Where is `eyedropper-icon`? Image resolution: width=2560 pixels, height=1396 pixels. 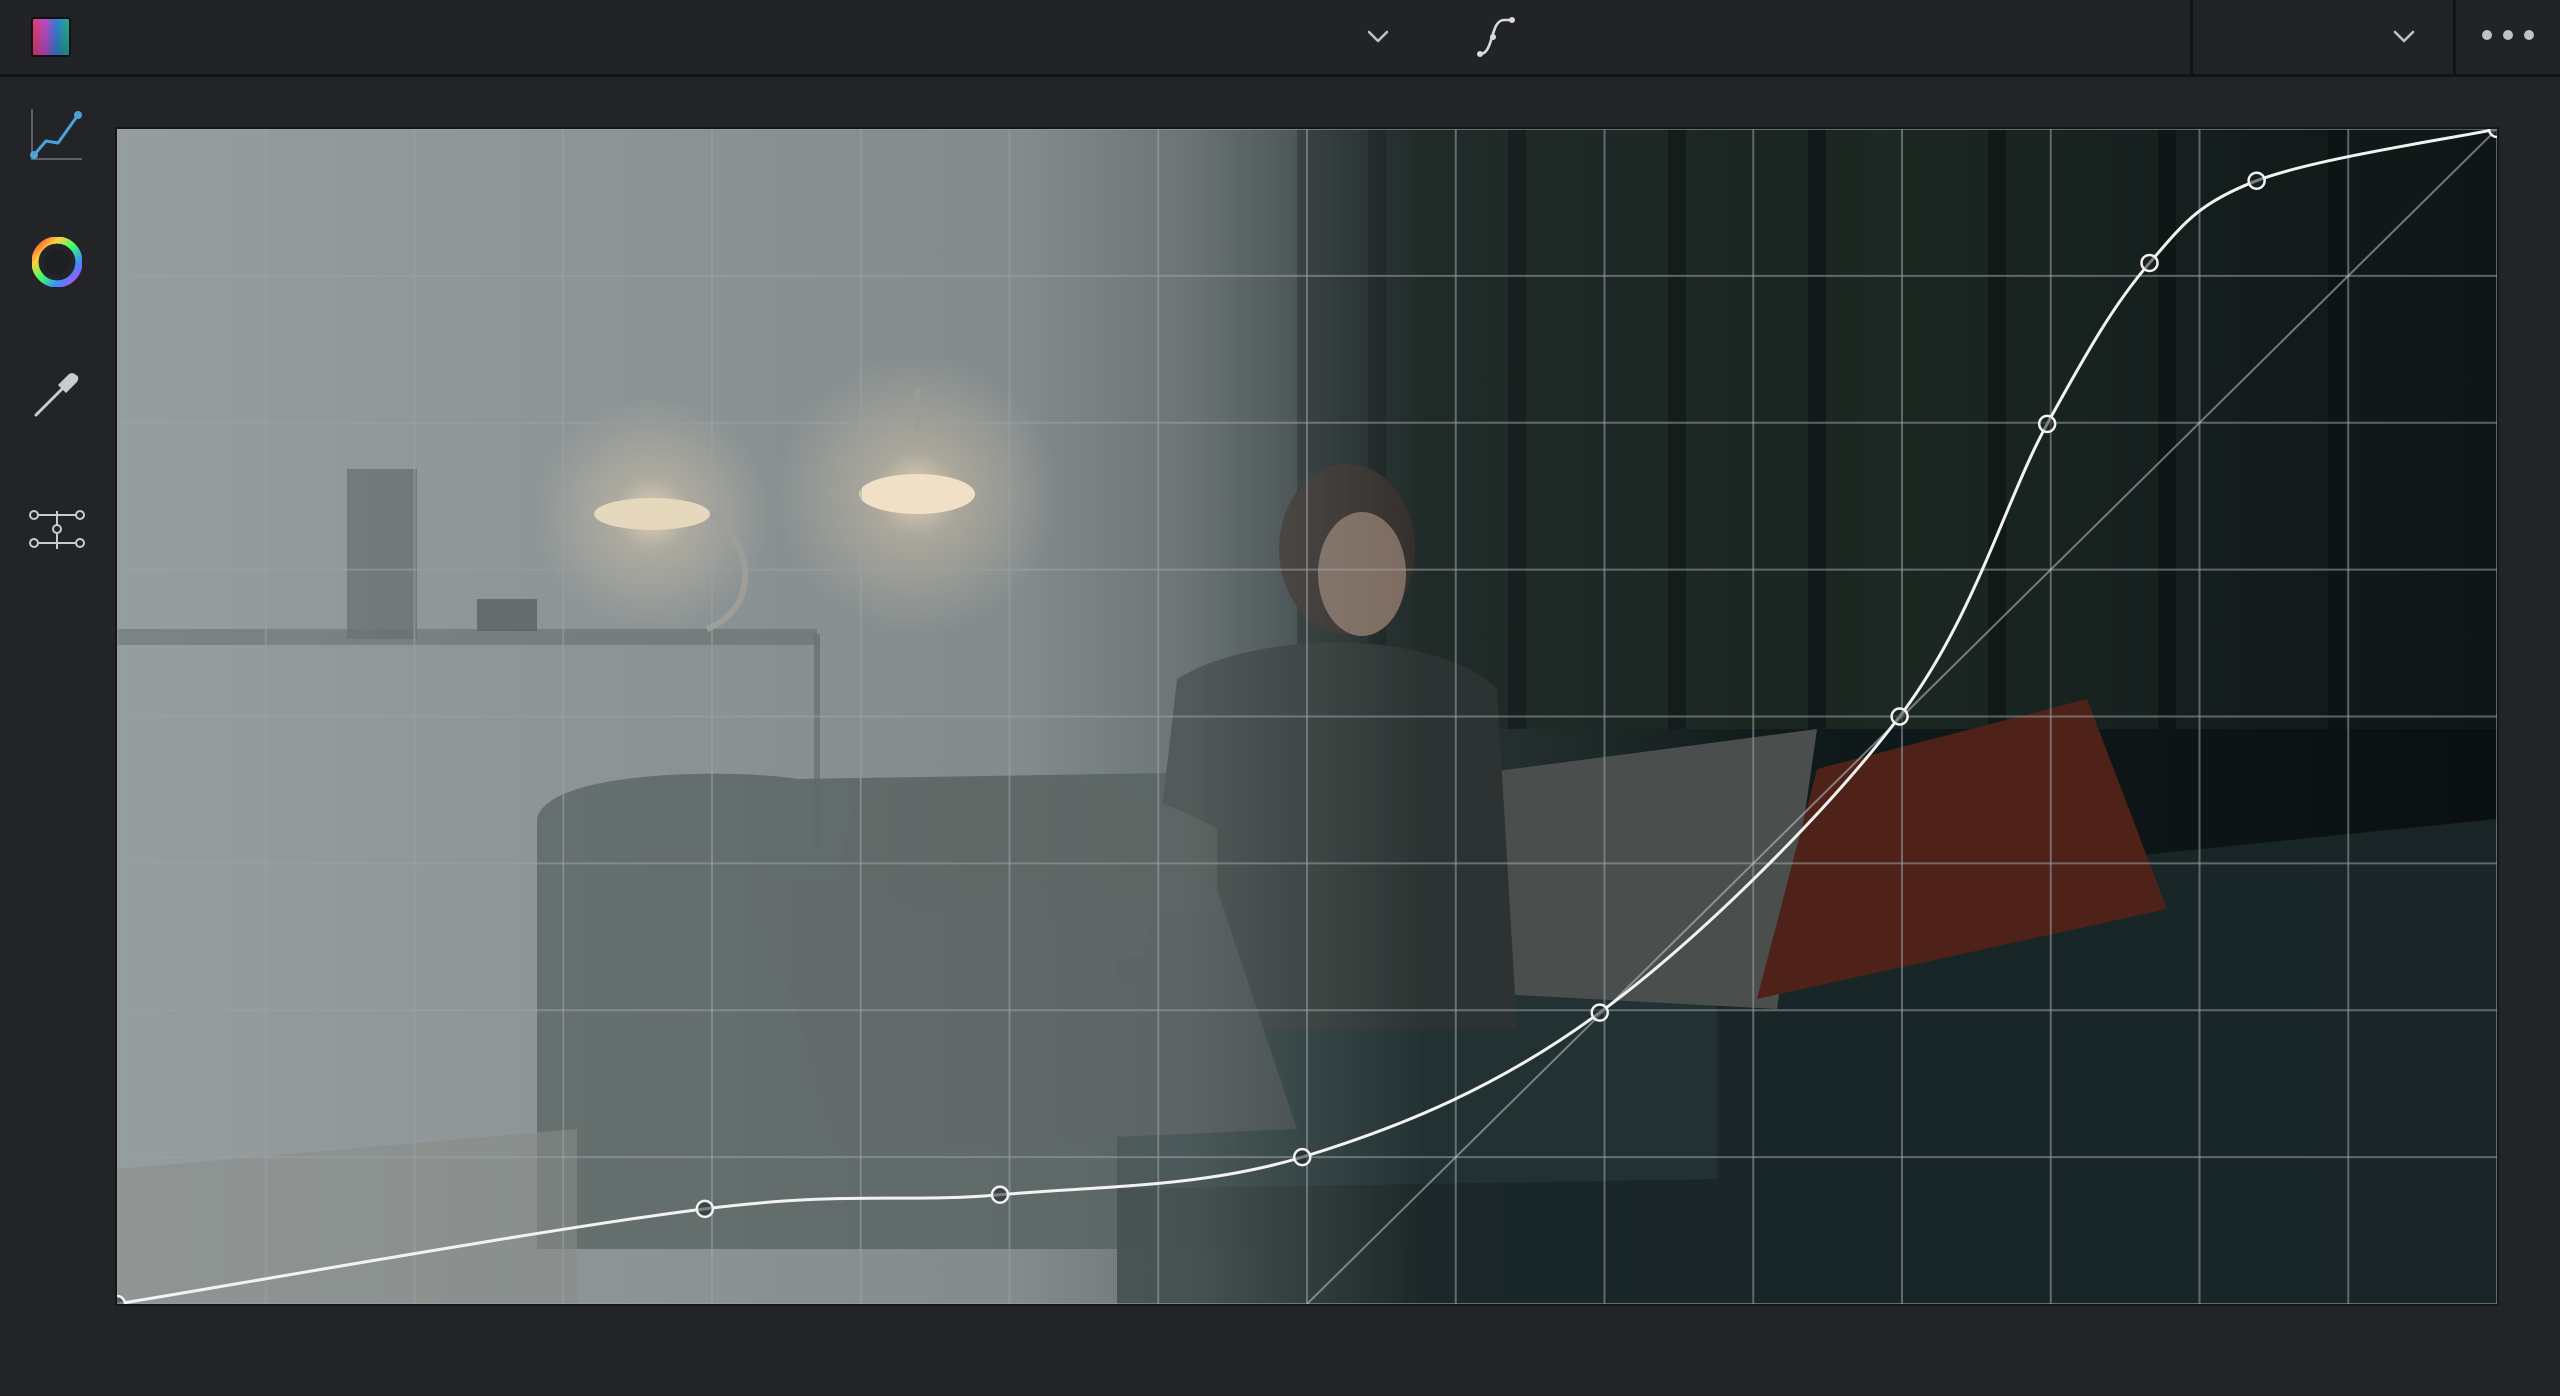 eyedropper-icon is located at coordinates (57, 396).